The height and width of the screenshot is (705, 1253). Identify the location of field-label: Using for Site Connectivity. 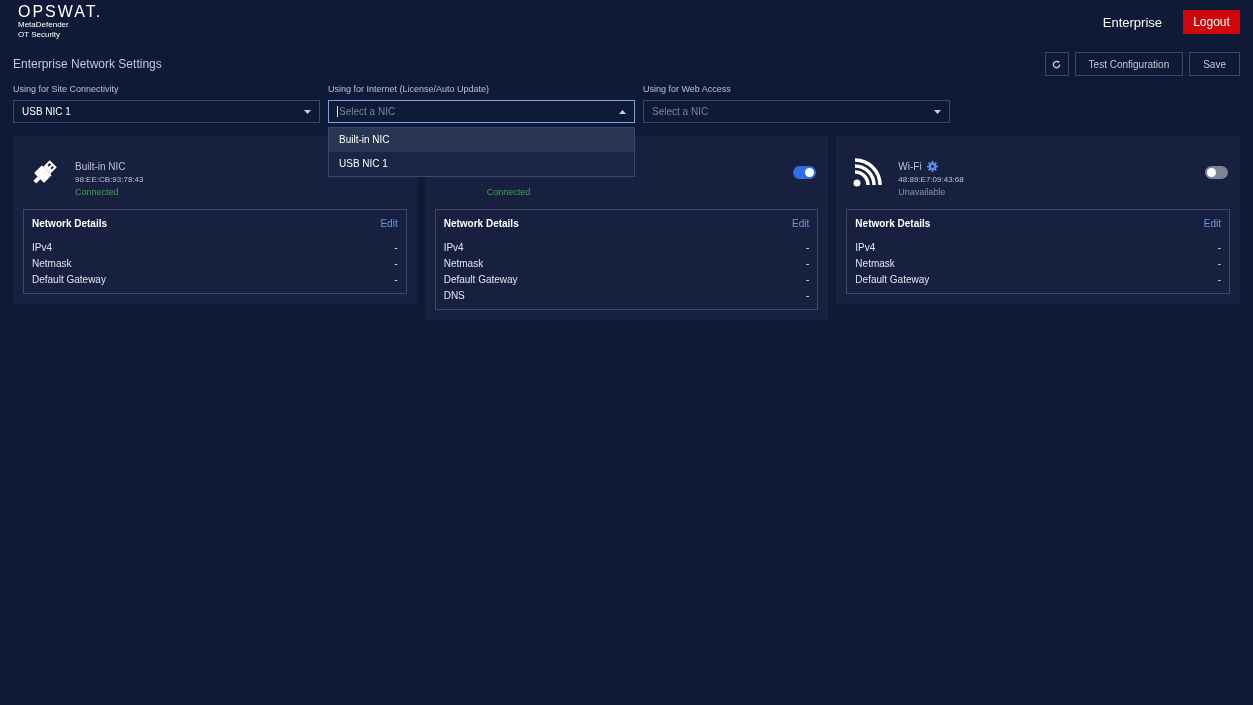
(66, 89).